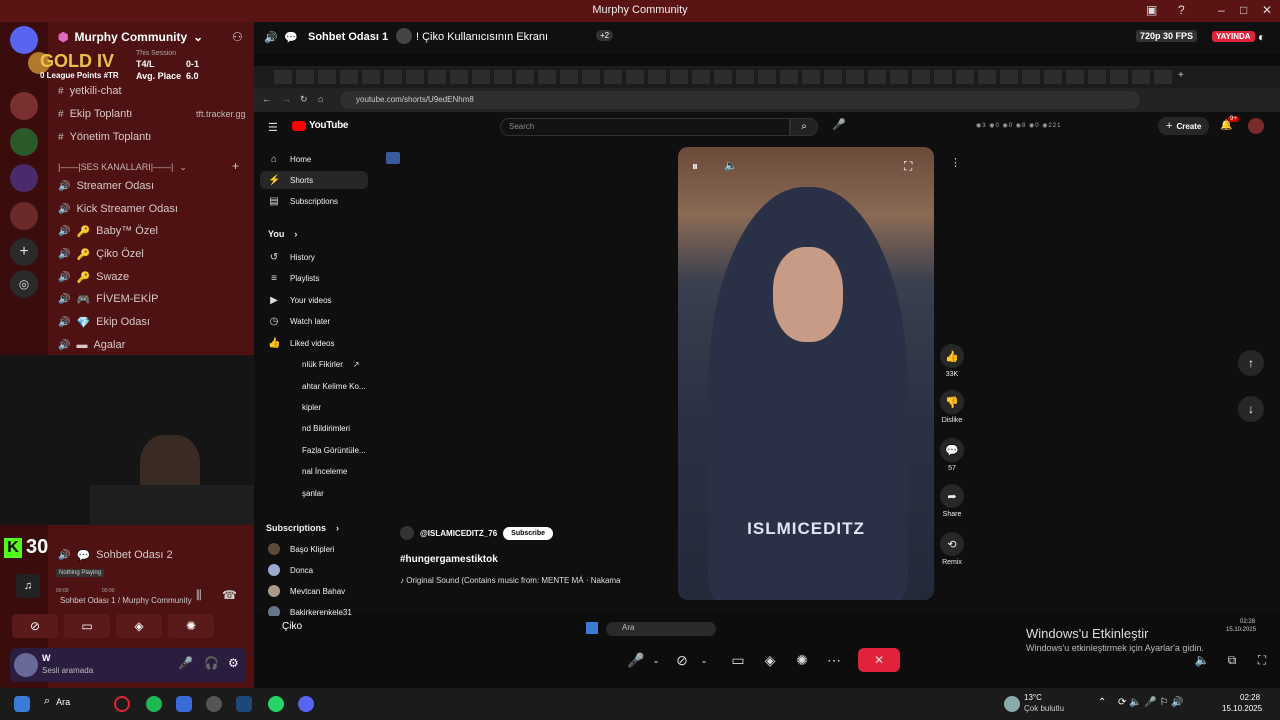  I want to click on extension-icons: ◉3 ◉0 ◉0 ◉8 ◉0 ◉221, so click(1018, 125).